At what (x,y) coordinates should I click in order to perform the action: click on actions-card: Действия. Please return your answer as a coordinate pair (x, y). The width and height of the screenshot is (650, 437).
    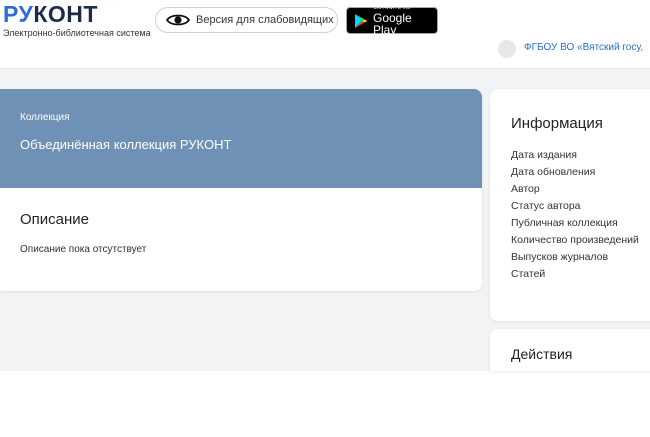
    Looking at the image, I should click on (570, 350).